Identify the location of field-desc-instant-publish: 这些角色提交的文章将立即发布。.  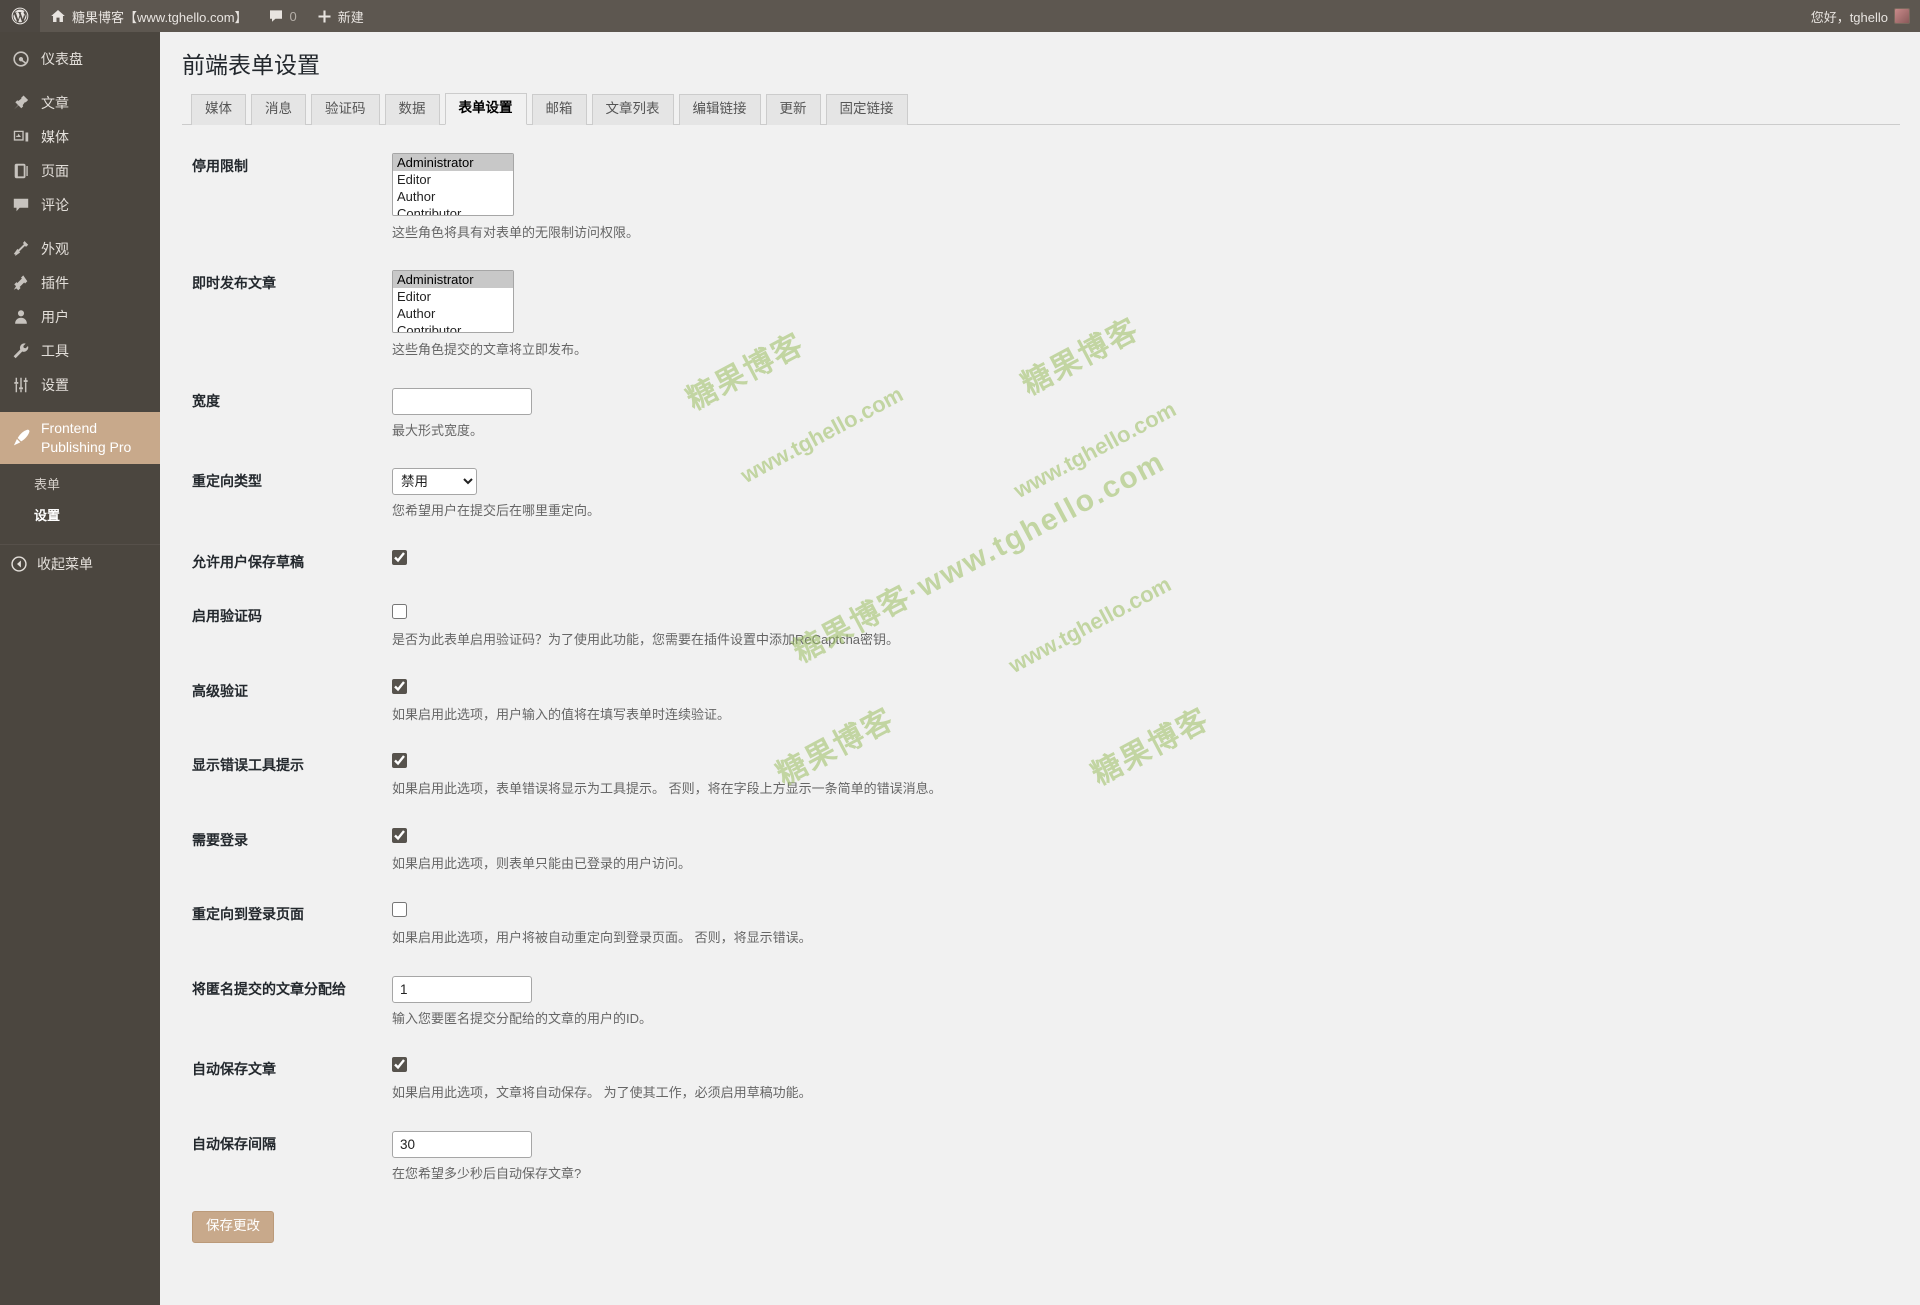
(490, 350).